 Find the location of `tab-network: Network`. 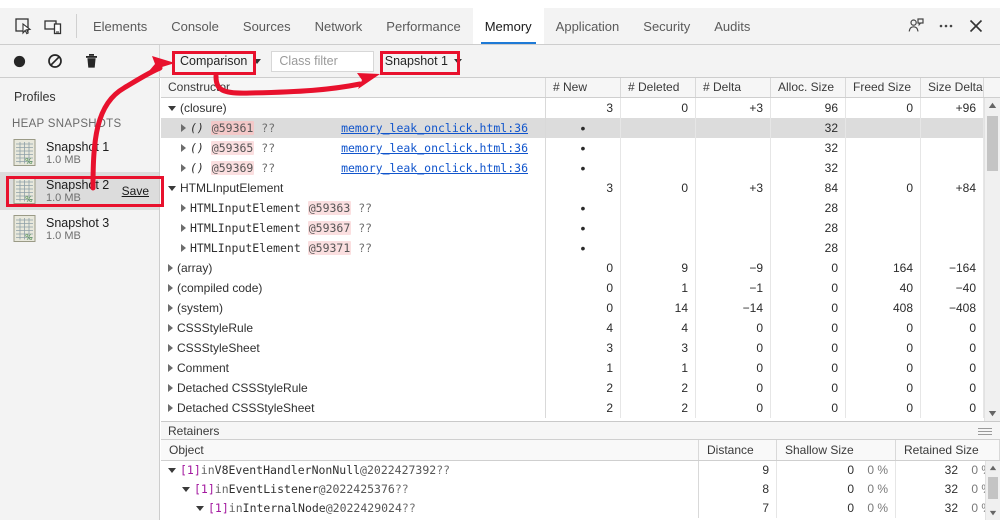

tab-network: Network is located at coordinates (339, 26).